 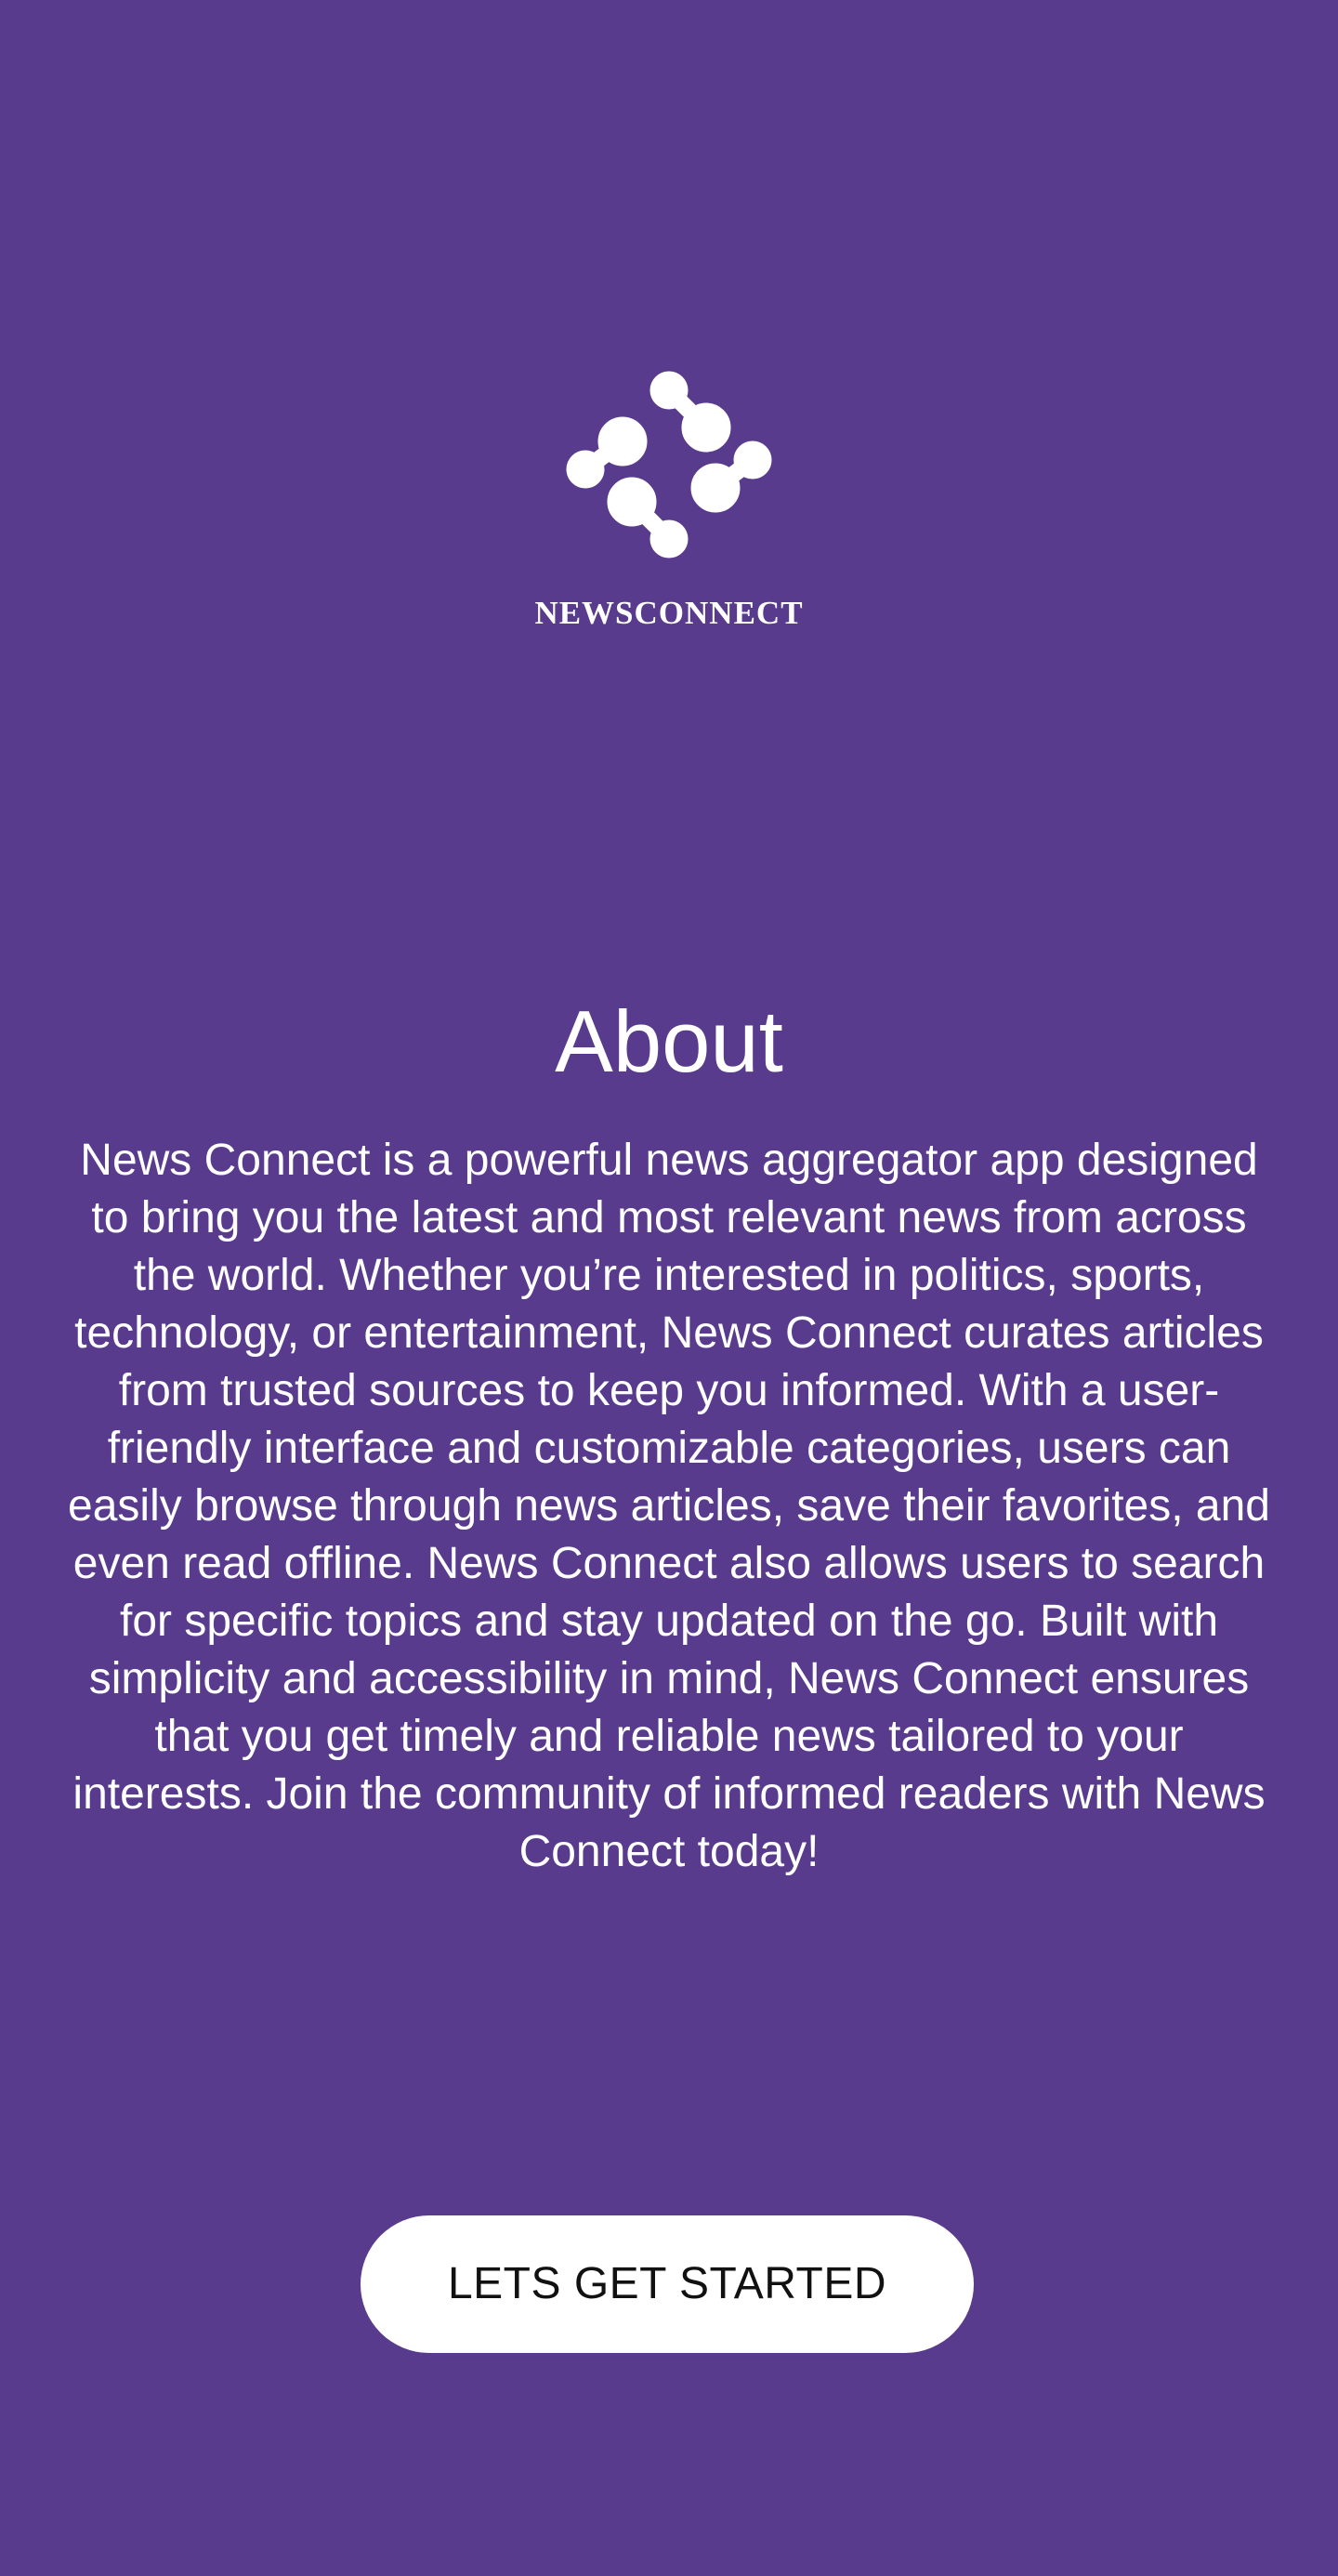 I want to click on page-title: About, so click(x=669, y=1041).